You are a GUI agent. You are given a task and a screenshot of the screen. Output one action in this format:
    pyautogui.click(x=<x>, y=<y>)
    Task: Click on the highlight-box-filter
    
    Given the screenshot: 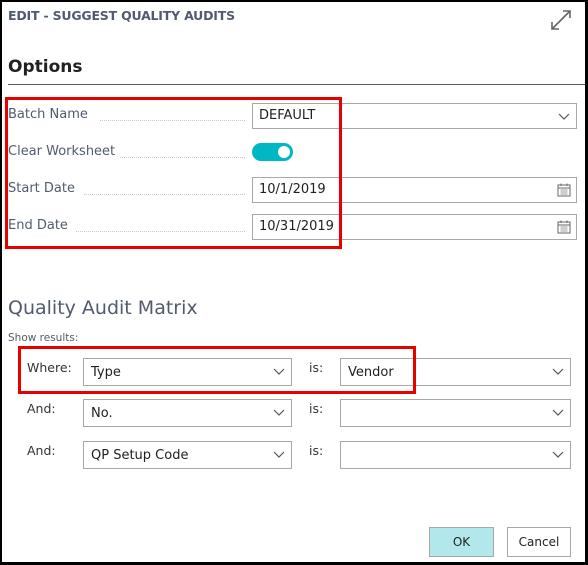 What is the action you would take?
    pyautogui.click(x=217, y=370)
    